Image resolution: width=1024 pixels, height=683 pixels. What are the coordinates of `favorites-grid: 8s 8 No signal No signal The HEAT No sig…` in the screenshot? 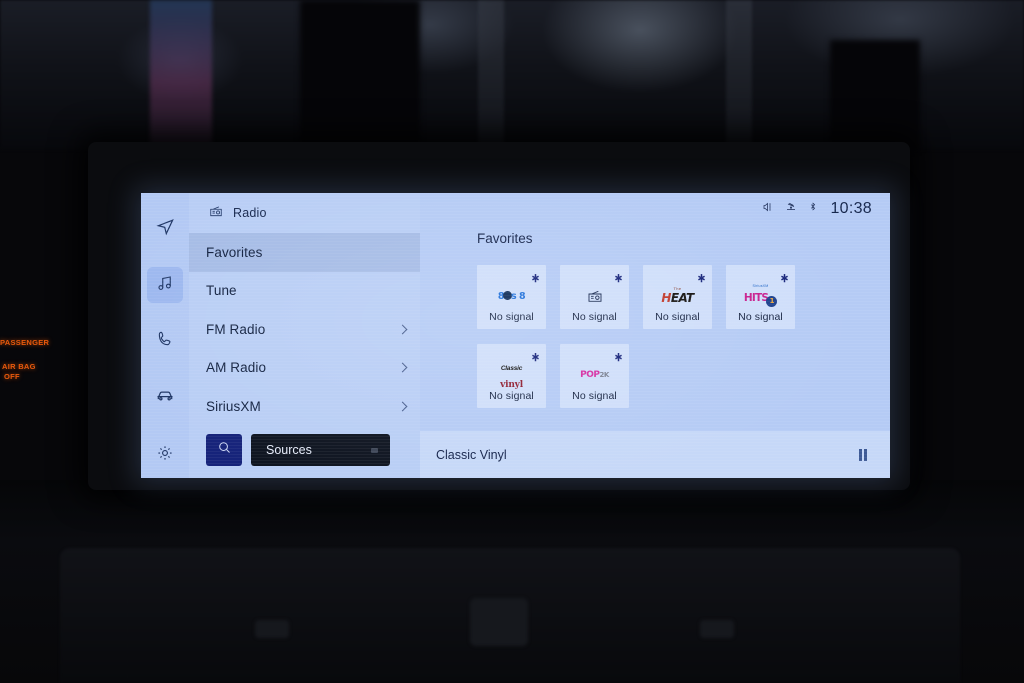 It's located at (647, 343).